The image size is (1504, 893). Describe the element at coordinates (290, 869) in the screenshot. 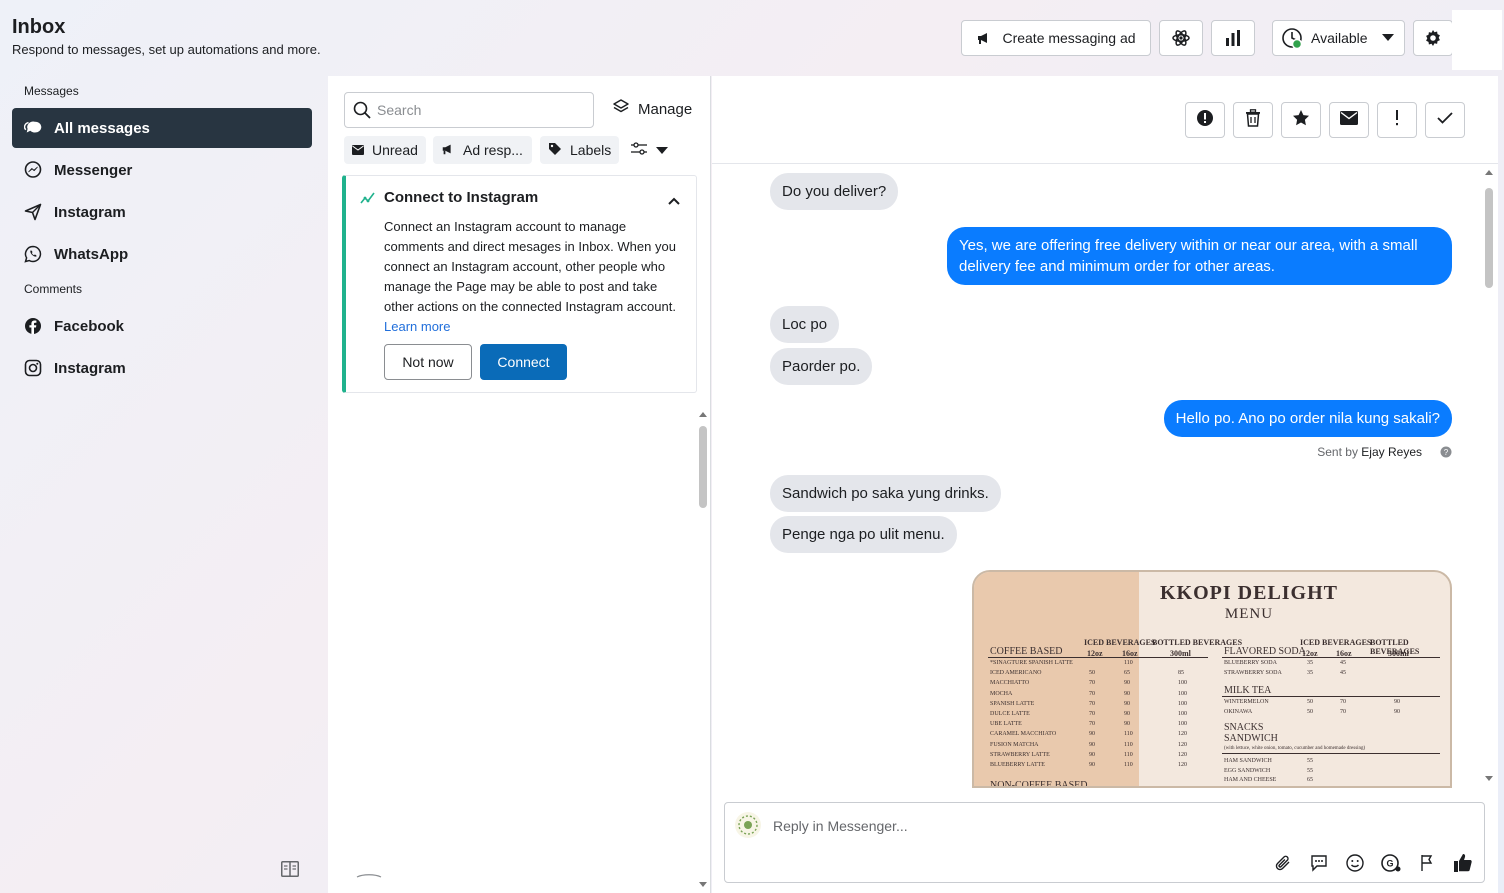

I see `collapse-sidebar-icon` at that location.